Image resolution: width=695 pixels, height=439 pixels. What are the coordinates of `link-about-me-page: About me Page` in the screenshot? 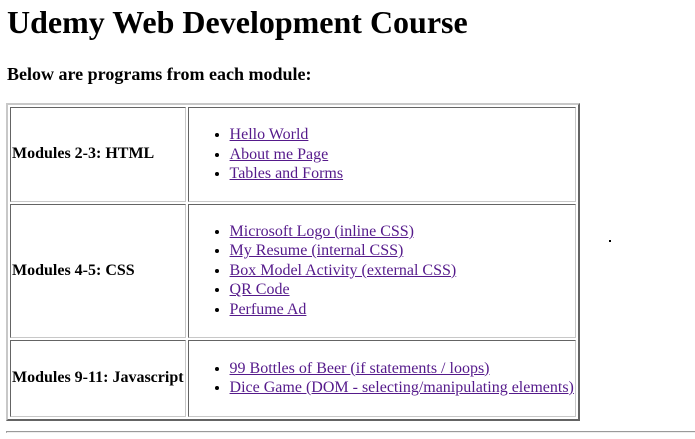 It's located at (279, 154).